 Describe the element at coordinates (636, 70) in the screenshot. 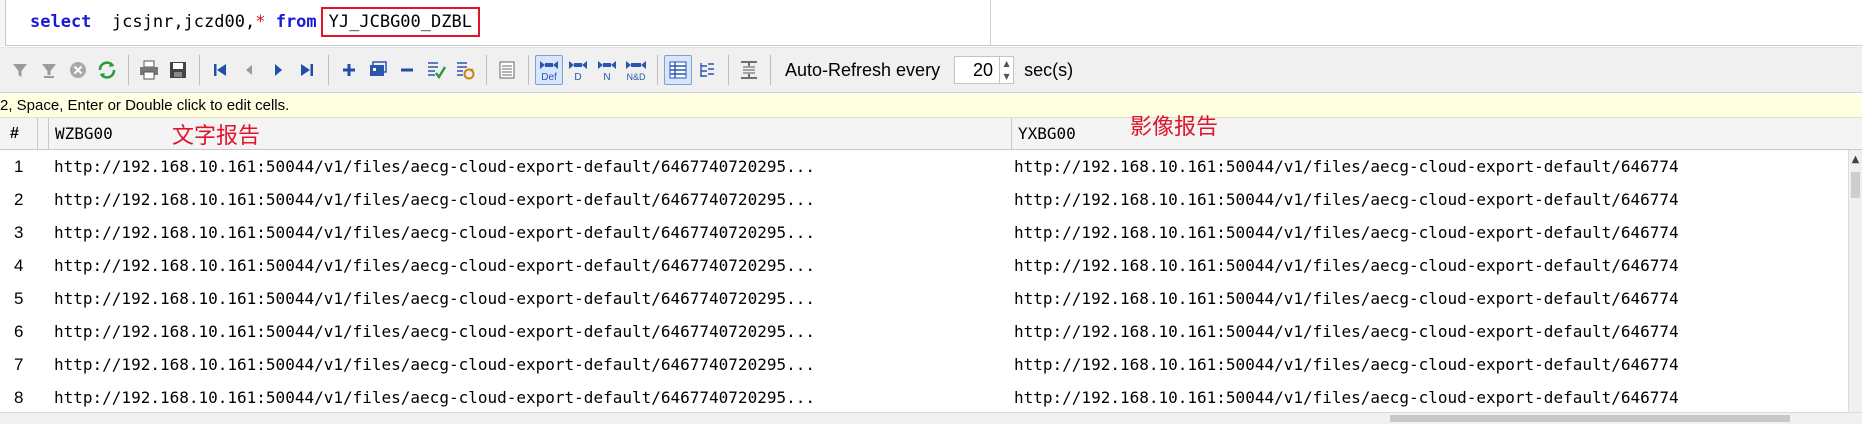

I see `display-nd-icon: N&D` at that location.